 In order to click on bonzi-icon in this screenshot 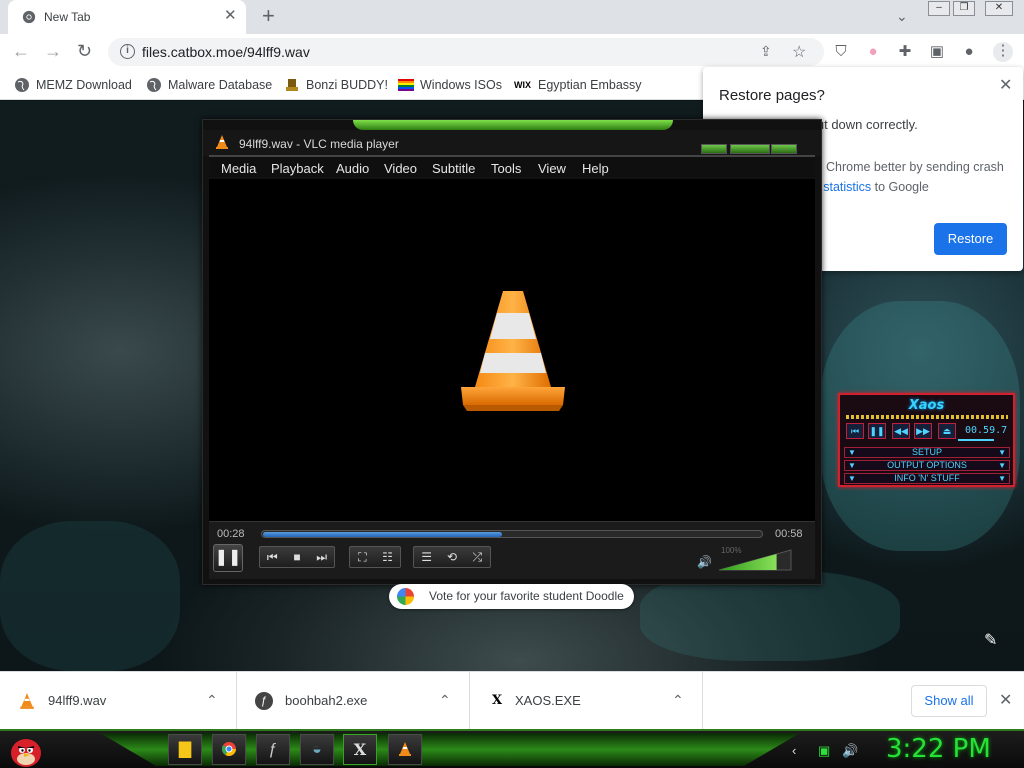, I will do `click(292, 85)`.